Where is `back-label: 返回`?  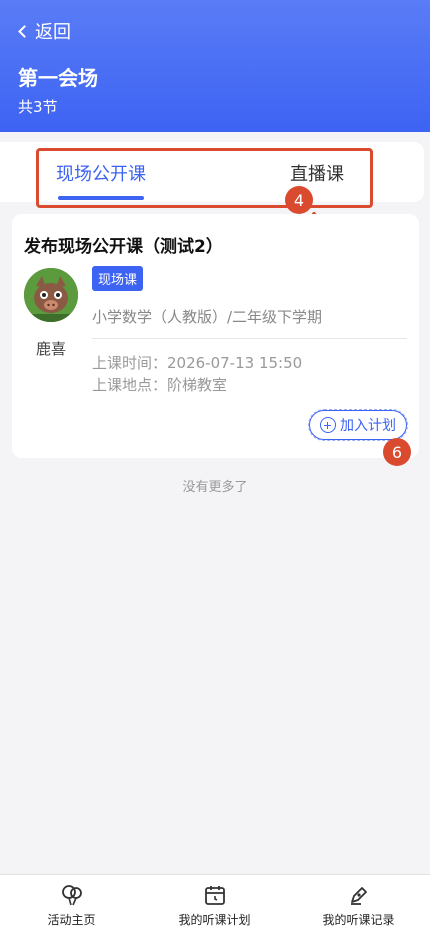
back-label: 返回 is located at coordinates (53, 32).